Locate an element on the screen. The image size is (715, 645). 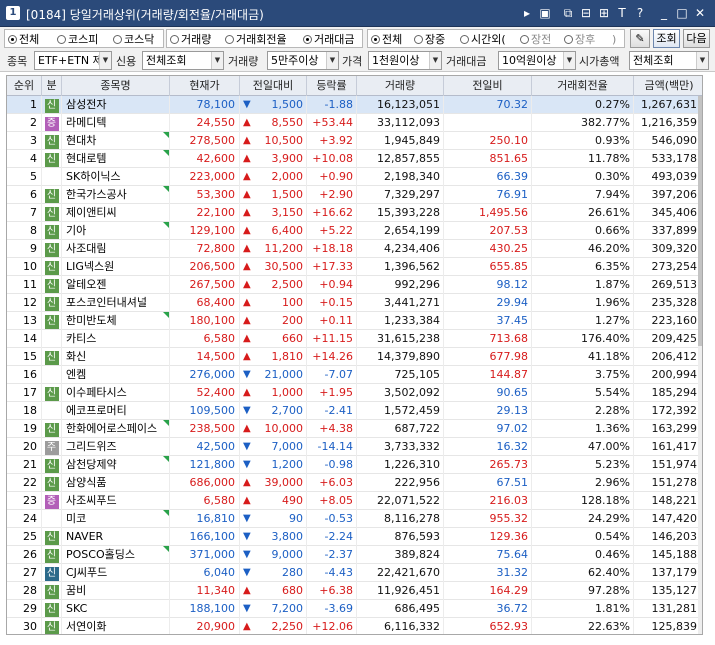
amount-cell: 148,221 is located at coordinates (674, 500).